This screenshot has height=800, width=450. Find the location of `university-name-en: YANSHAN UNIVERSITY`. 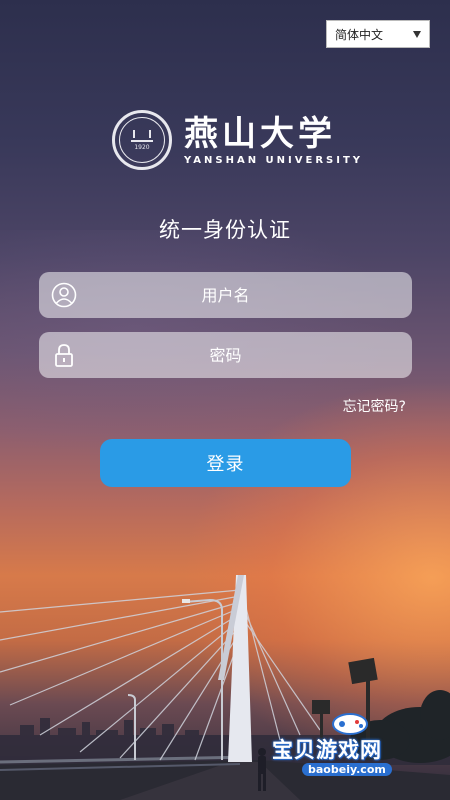

university-name-en: YANSHAN UNIVERSITY is located at coordinates (274, 160).